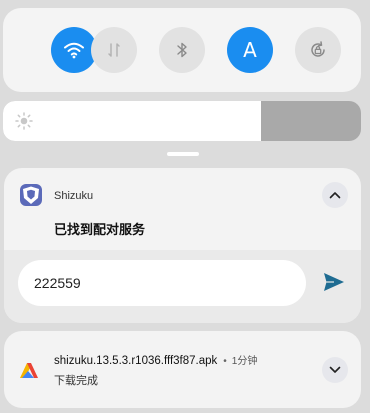  Describe the element at coordinates (100, 229) in the screenshot. I see `notification-title: 已找到配对服务` at that location.